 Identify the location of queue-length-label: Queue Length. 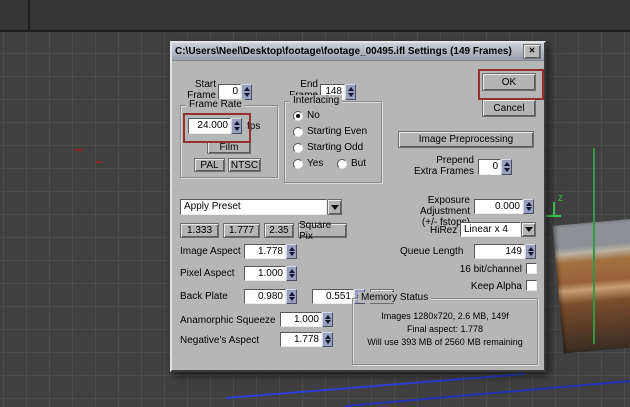
(432, 251).